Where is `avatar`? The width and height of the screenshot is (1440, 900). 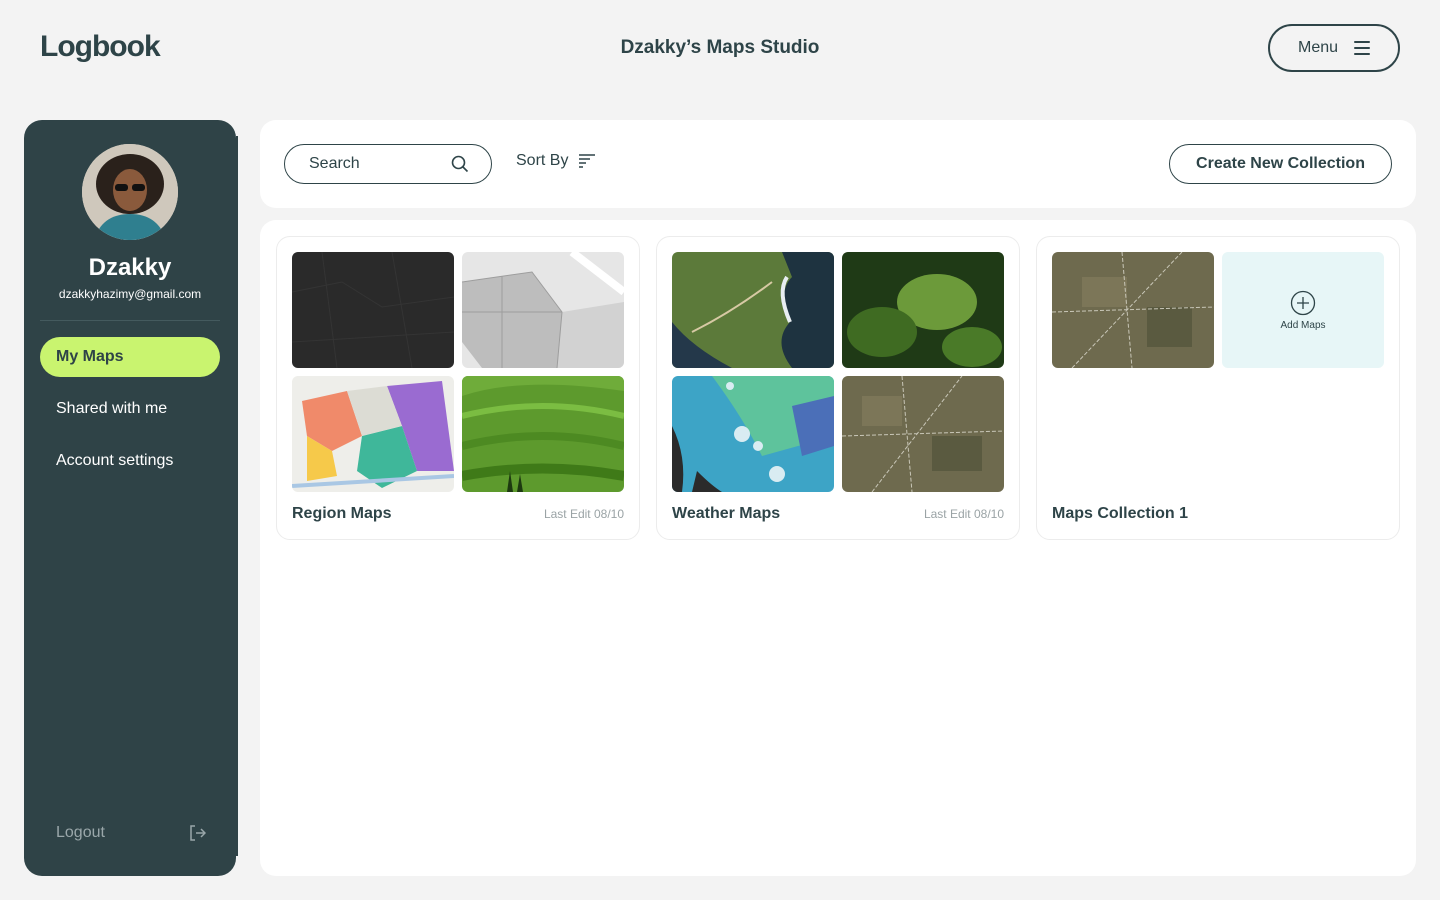
avatar is located at coordinates (130, 192).